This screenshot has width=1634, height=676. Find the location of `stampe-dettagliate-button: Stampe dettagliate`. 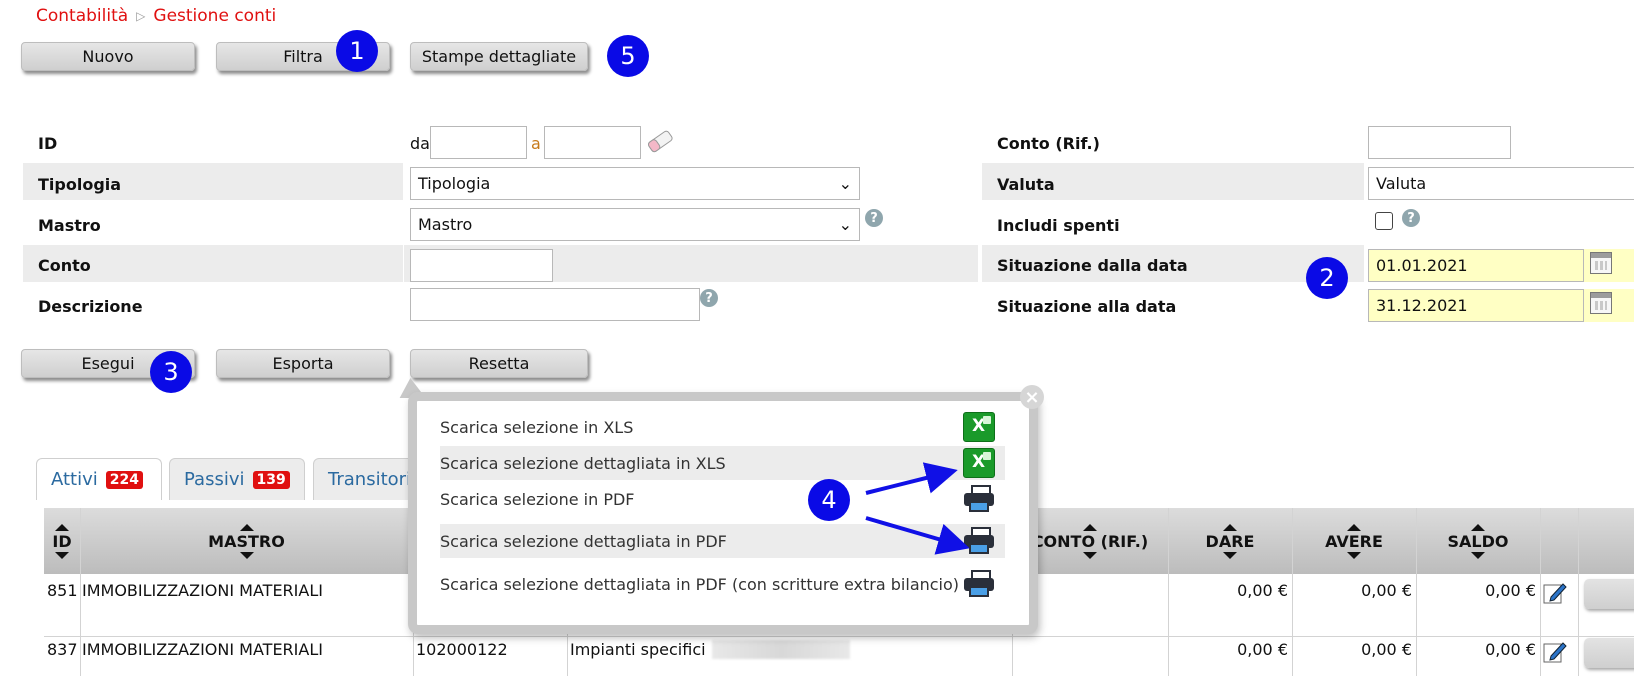

stampe-dettagliate-button: Stampe dettagliate is located at coordinates (499, 56).